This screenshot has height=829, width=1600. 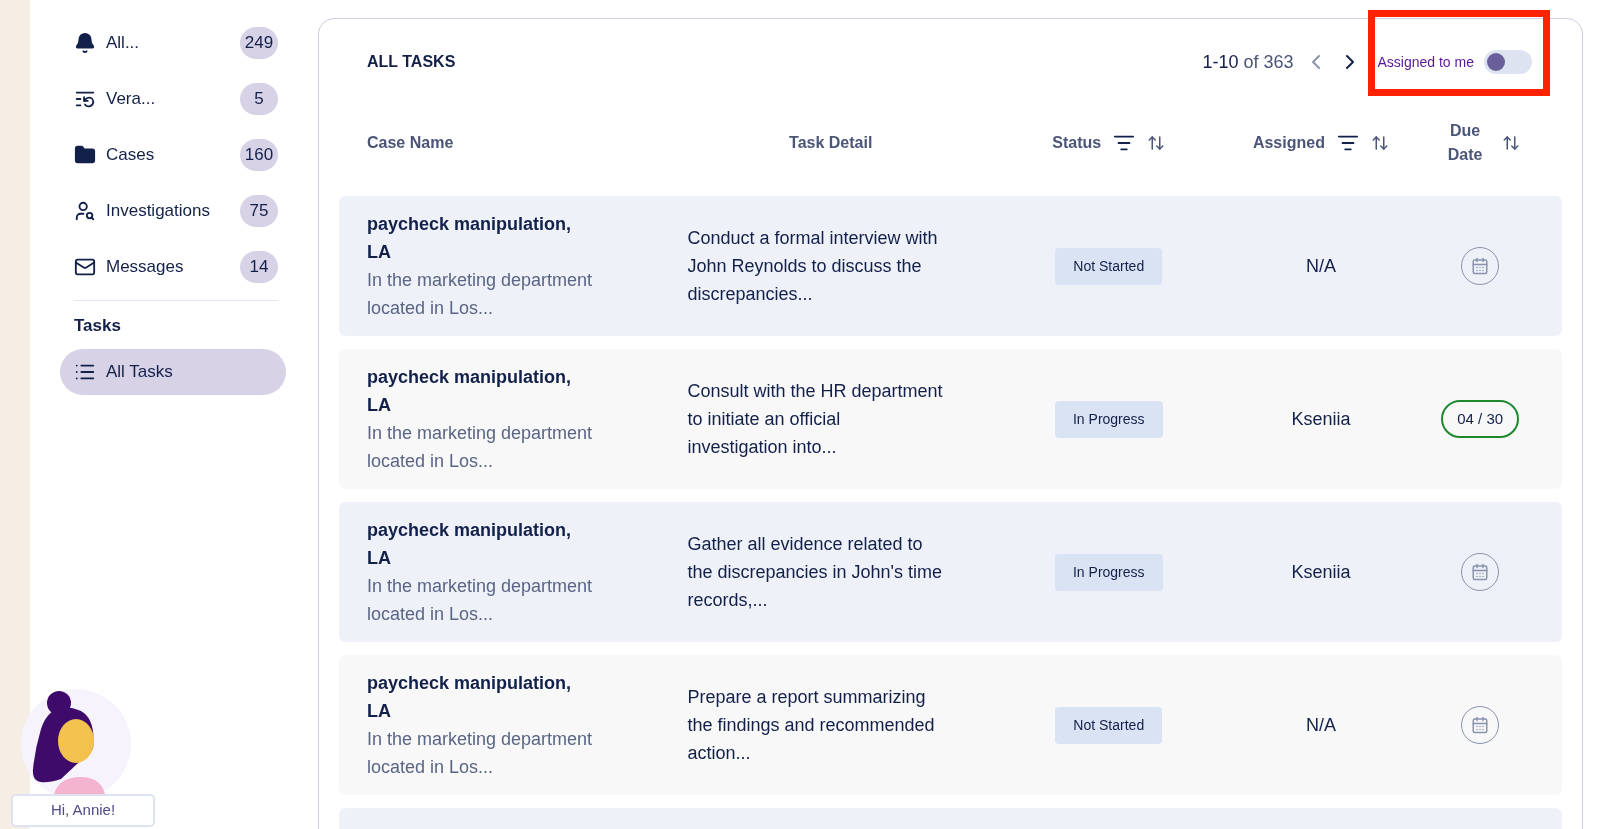 I want to click on assigned-toggle, so click(x=1508, y=62).